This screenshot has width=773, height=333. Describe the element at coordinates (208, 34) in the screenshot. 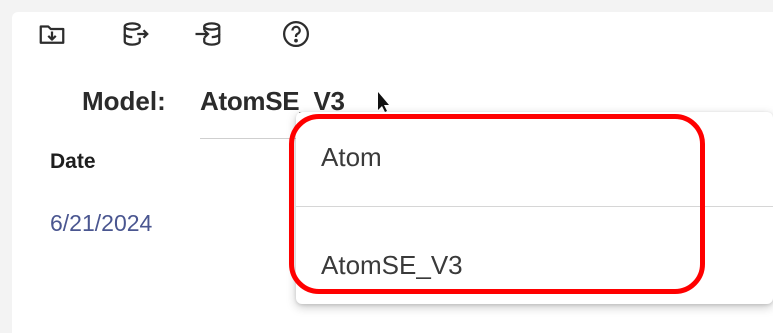

I see `database-import-icon` at that location.